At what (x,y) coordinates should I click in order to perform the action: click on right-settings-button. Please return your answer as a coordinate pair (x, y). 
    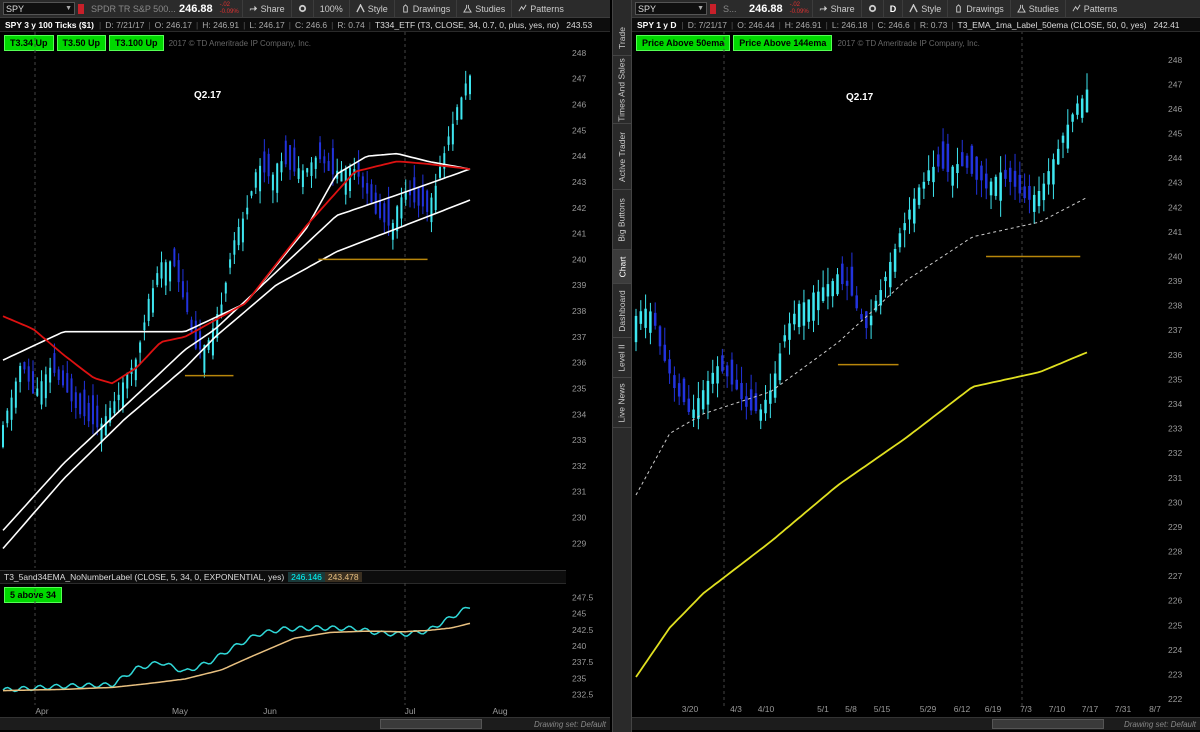
    Looking at the image, I should click on (871, 8).